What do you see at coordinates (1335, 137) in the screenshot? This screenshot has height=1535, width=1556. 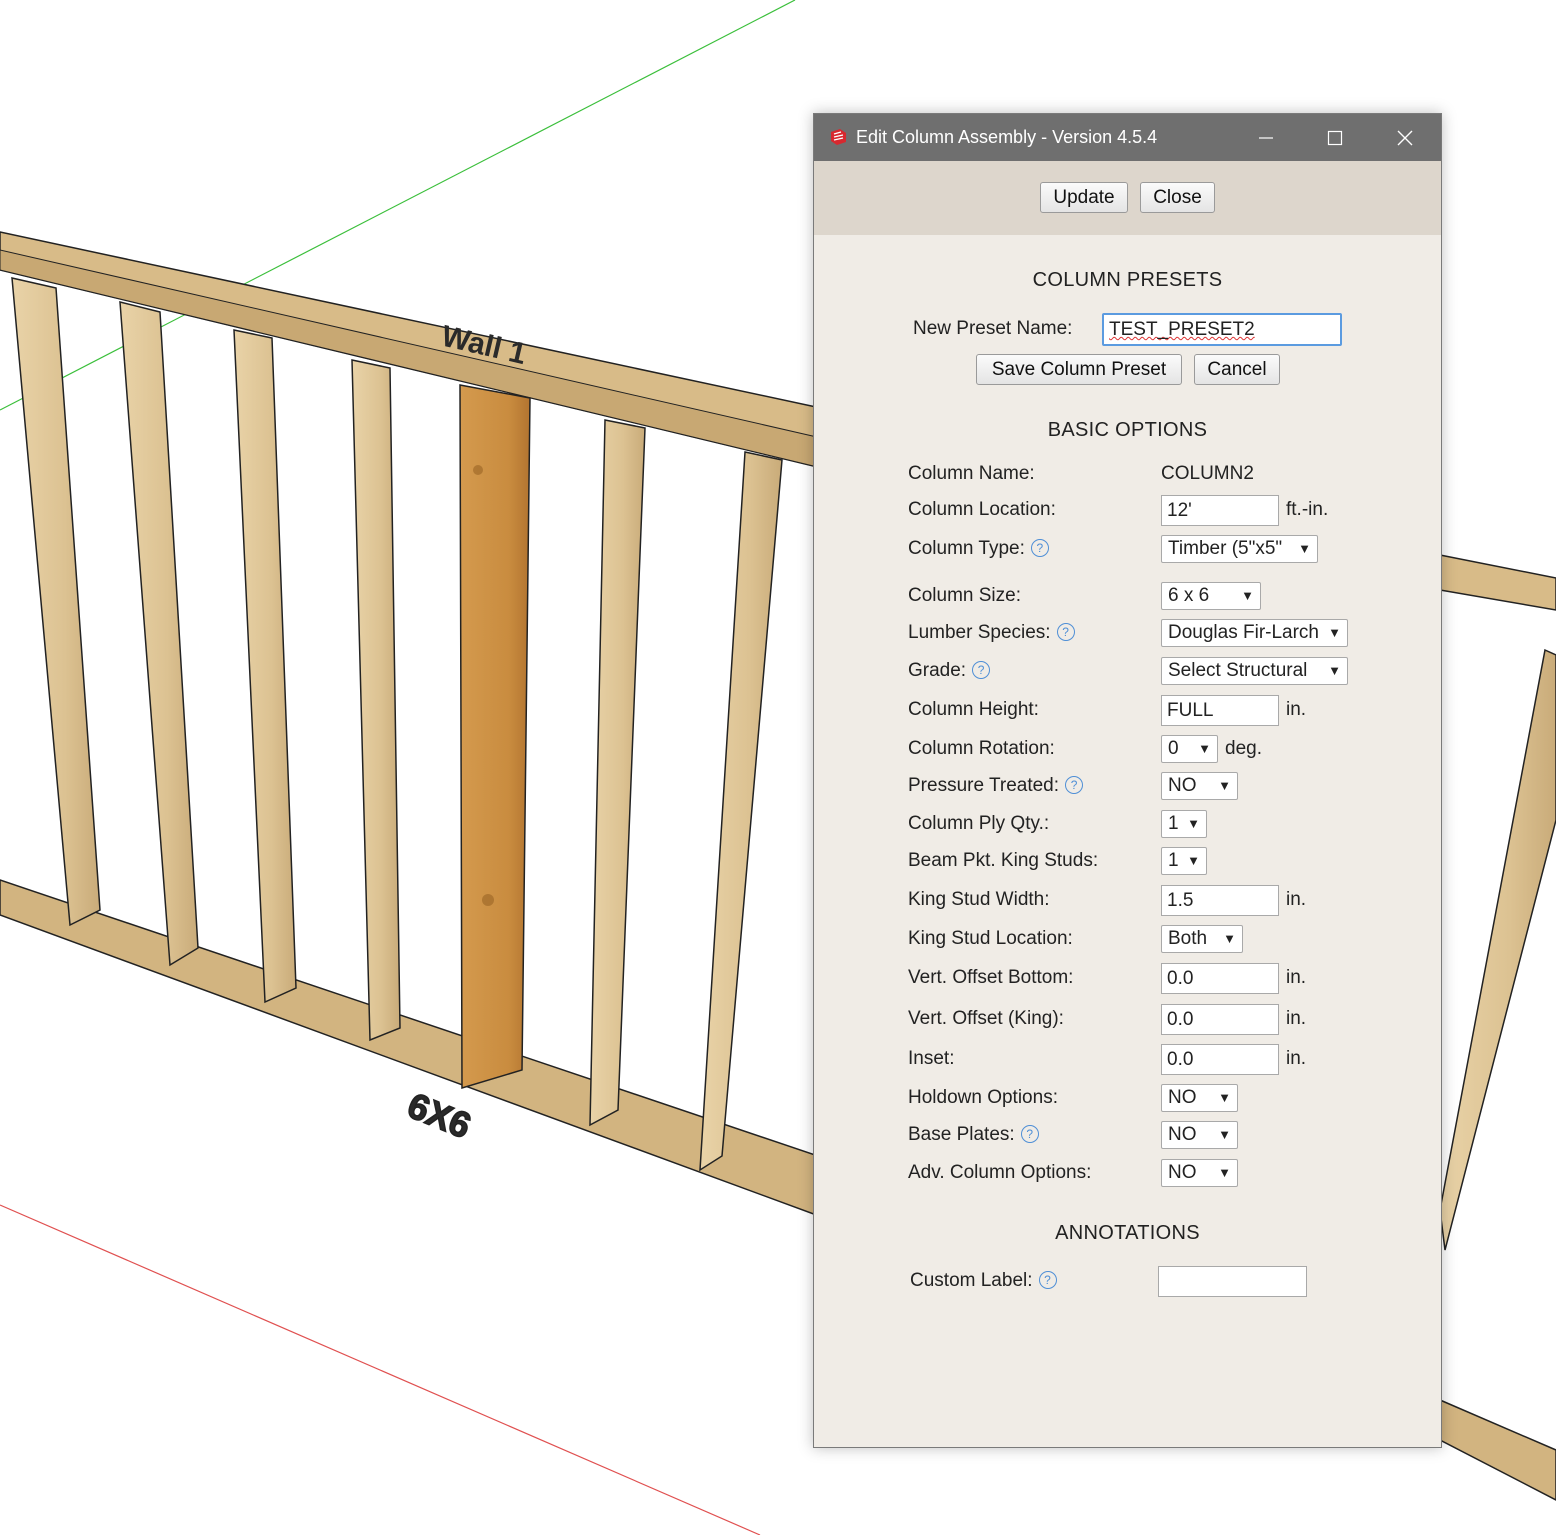 I see `maximize-icon` at bounding box center [1335, 137].